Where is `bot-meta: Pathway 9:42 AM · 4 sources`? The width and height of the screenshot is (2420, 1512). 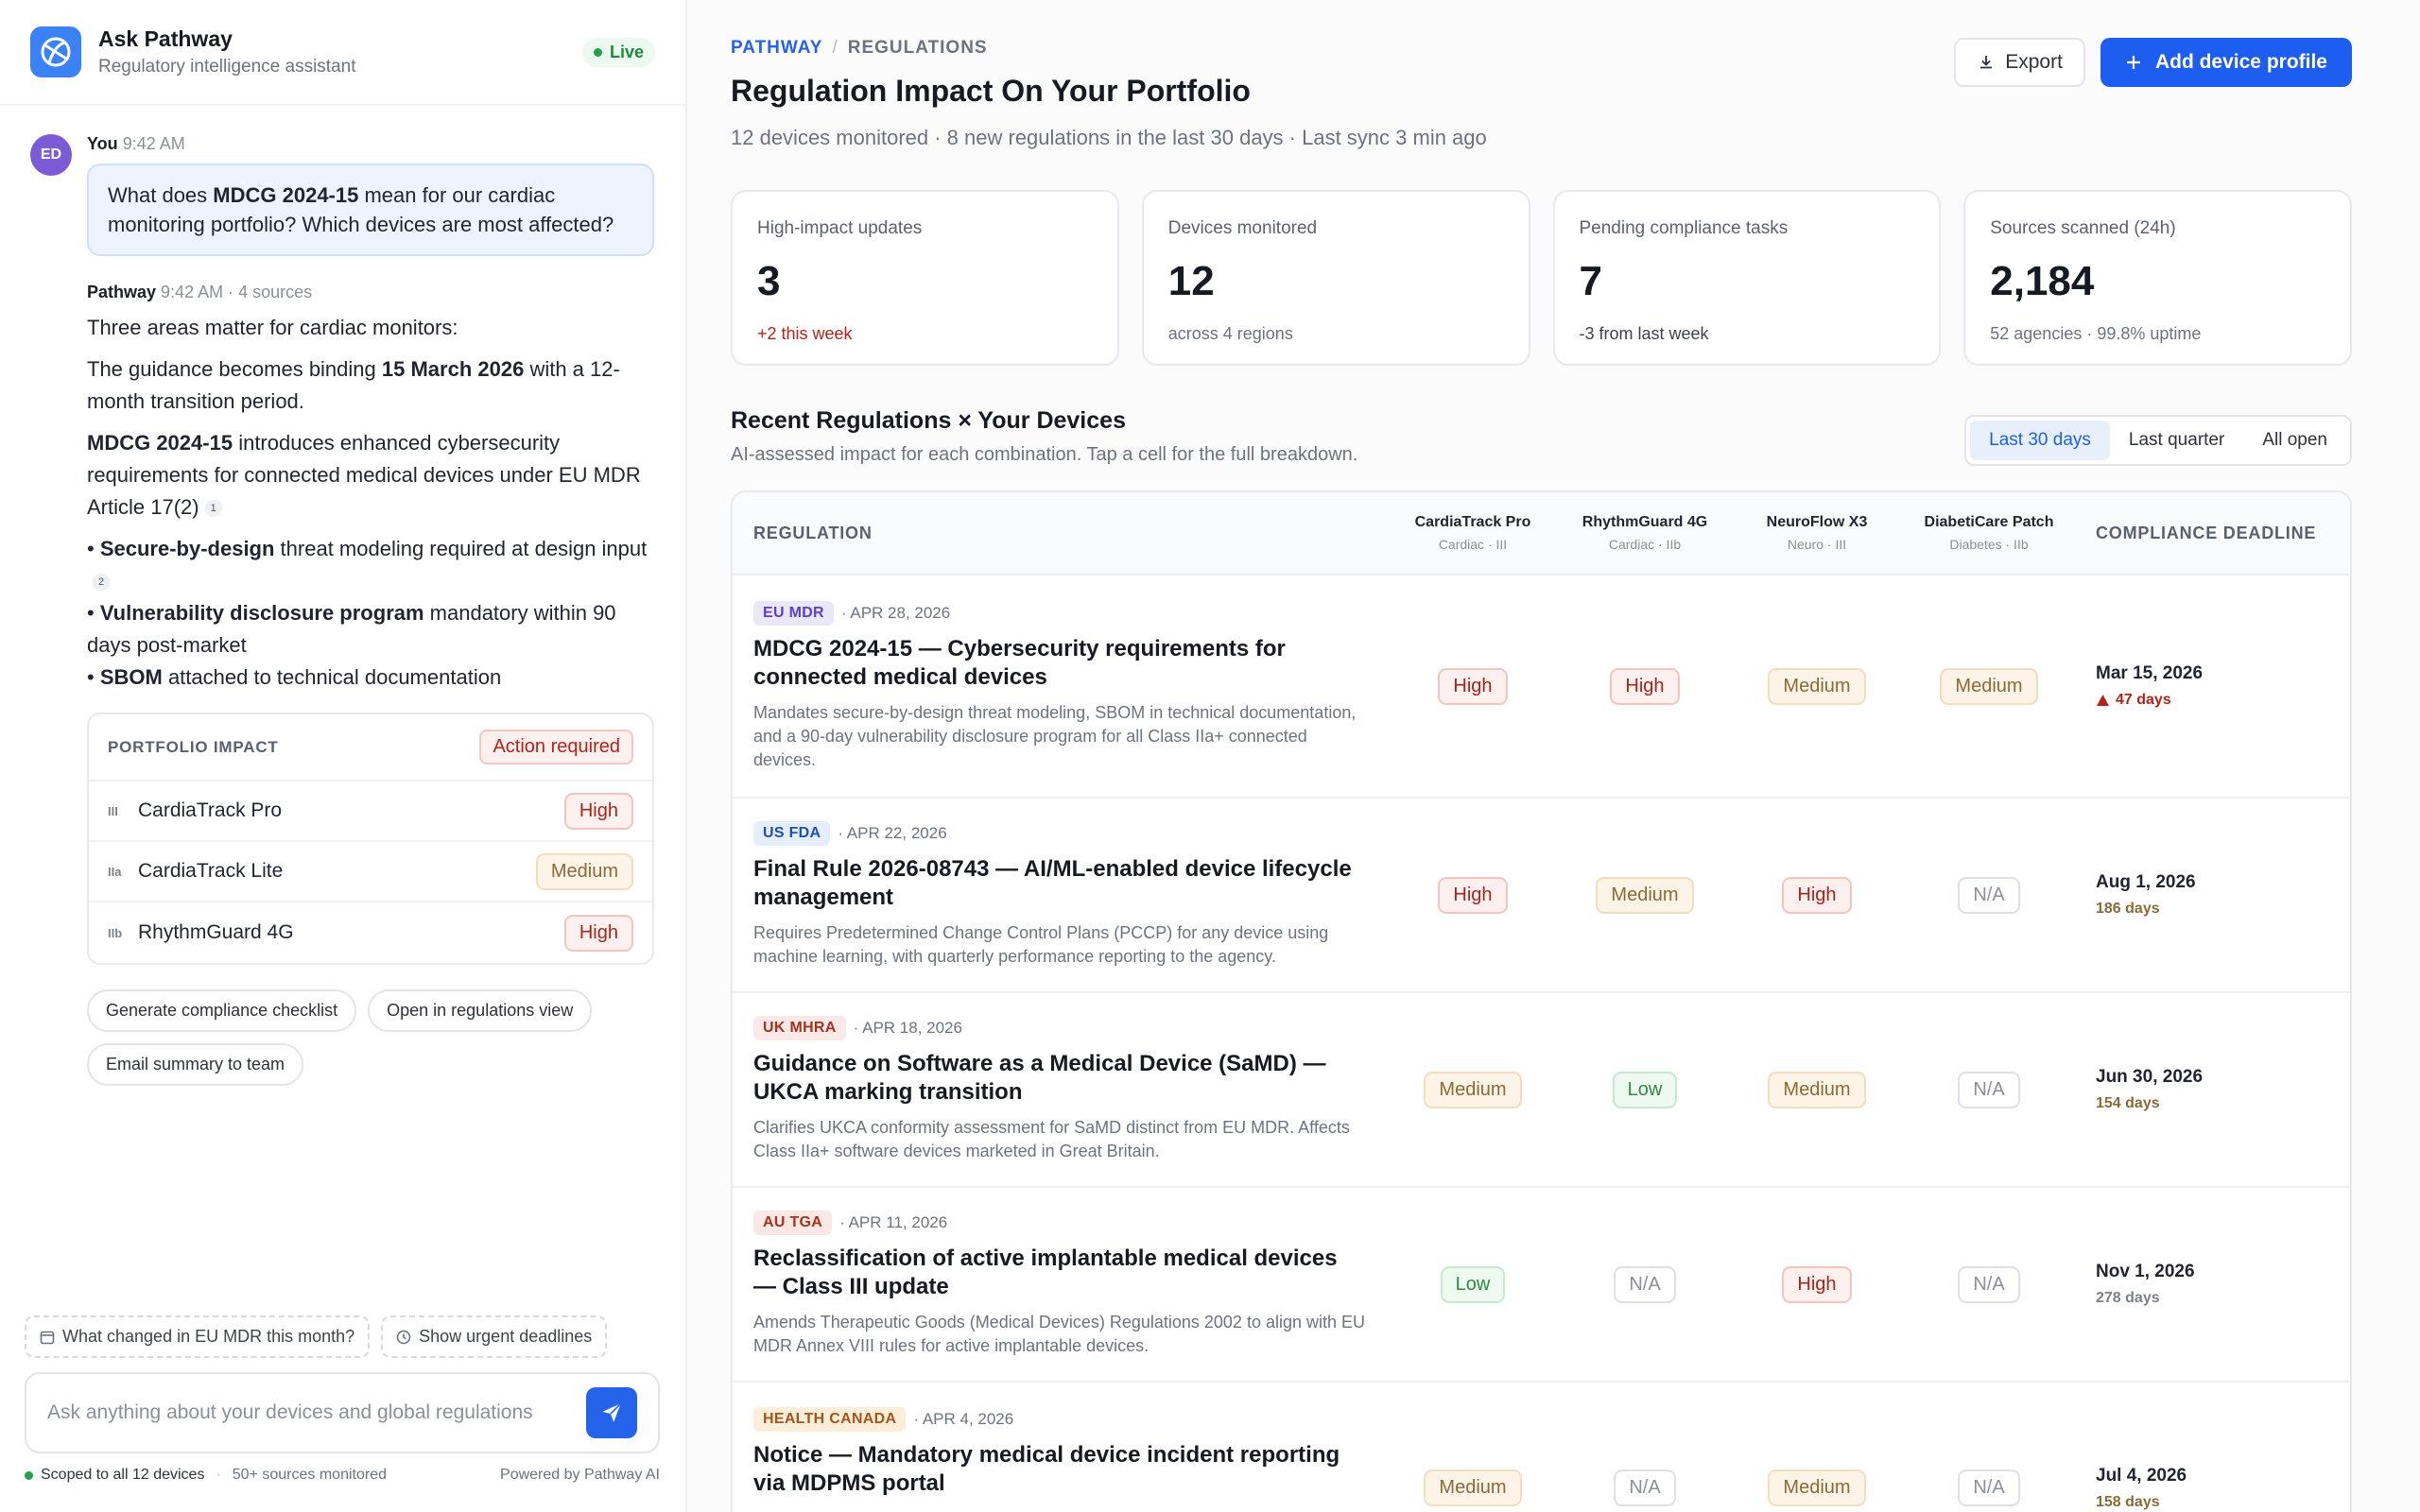 bot-meta: Pathway 9:42 AM · 4 sources is located at coordinates (370, 292).